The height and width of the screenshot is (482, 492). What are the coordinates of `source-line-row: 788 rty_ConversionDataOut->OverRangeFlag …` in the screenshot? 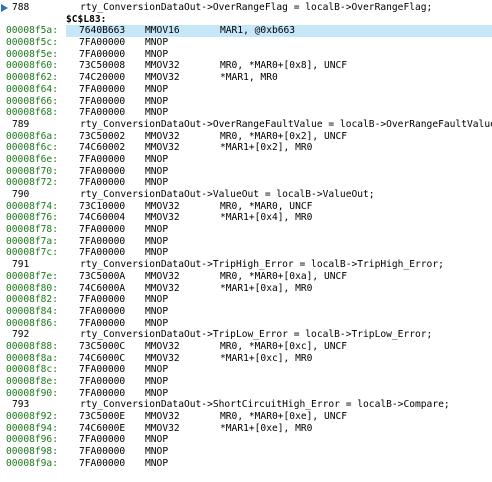 It's located at (246, 8).